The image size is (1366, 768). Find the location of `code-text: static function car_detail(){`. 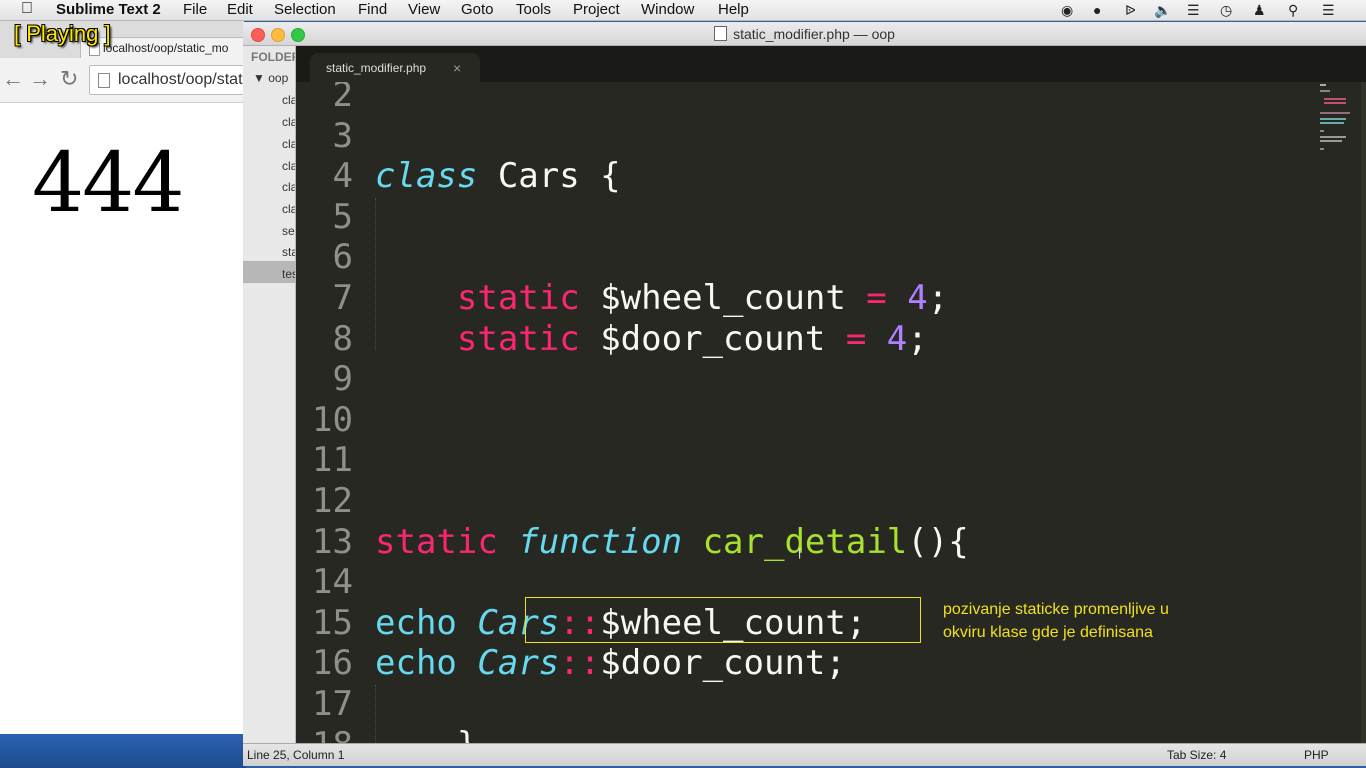

code-text: static function car_detail(){ is located at coordinates (672, 541).